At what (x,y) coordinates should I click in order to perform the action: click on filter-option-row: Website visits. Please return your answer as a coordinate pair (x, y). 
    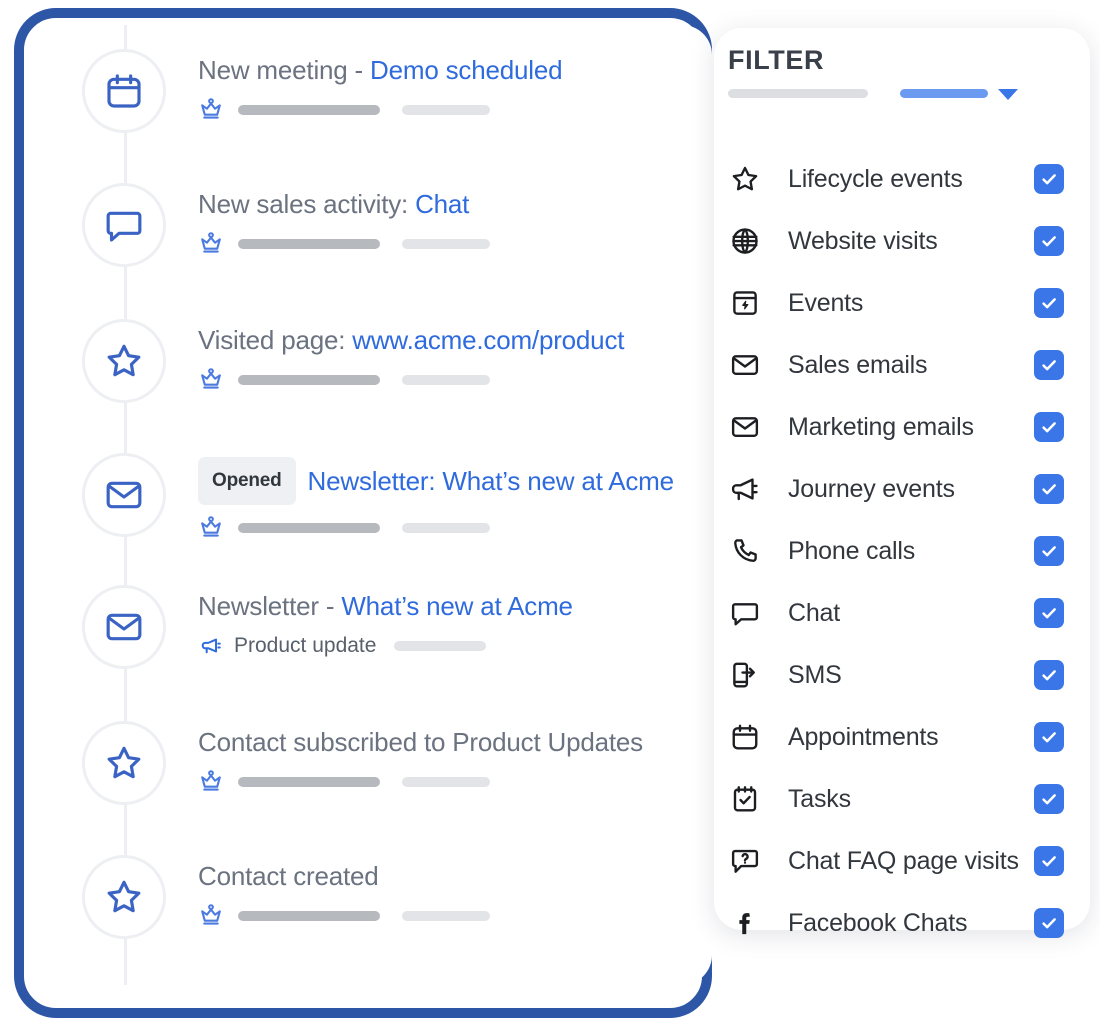
    Looking at the image, I should click on (902, 241).